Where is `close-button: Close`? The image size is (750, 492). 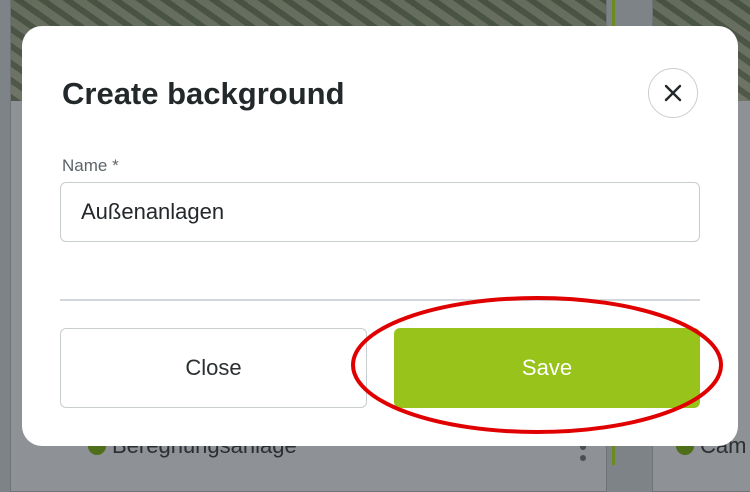
close-button: Close is located at coordinates (213, 368).